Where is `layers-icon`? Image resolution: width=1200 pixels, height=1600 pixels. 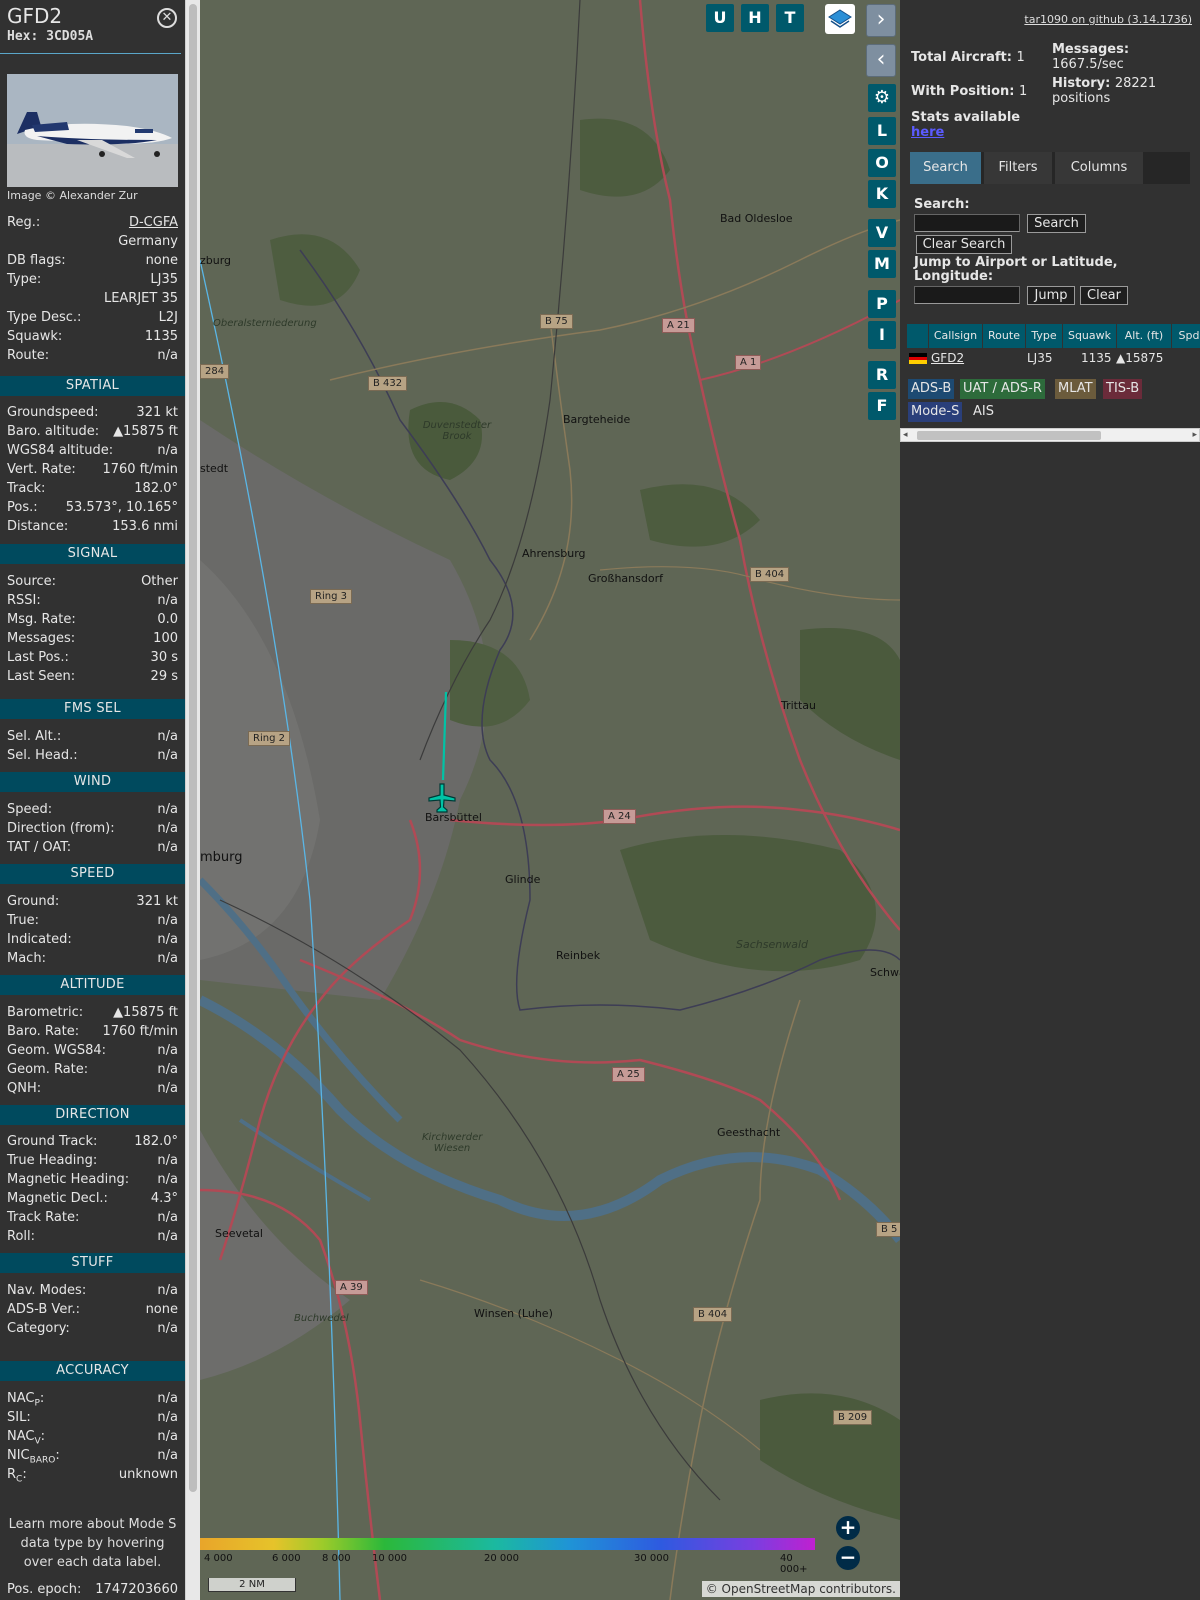 layers-icon is located at coordinates (840, 19).